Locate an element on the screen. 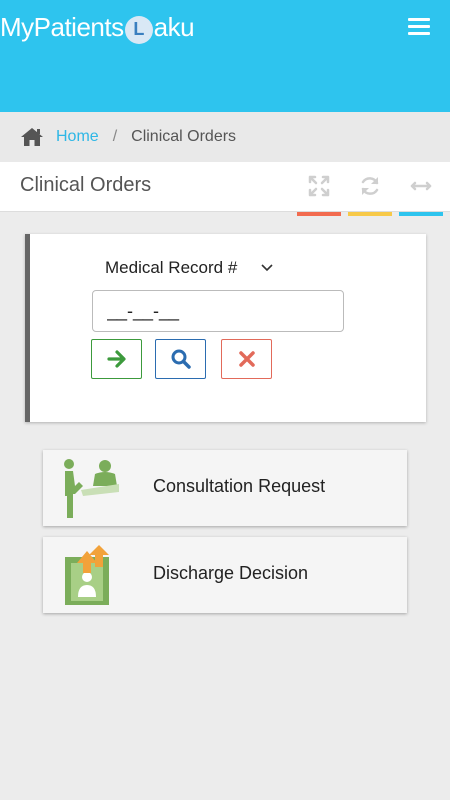  expand-button is located at coordinates (319, 195).